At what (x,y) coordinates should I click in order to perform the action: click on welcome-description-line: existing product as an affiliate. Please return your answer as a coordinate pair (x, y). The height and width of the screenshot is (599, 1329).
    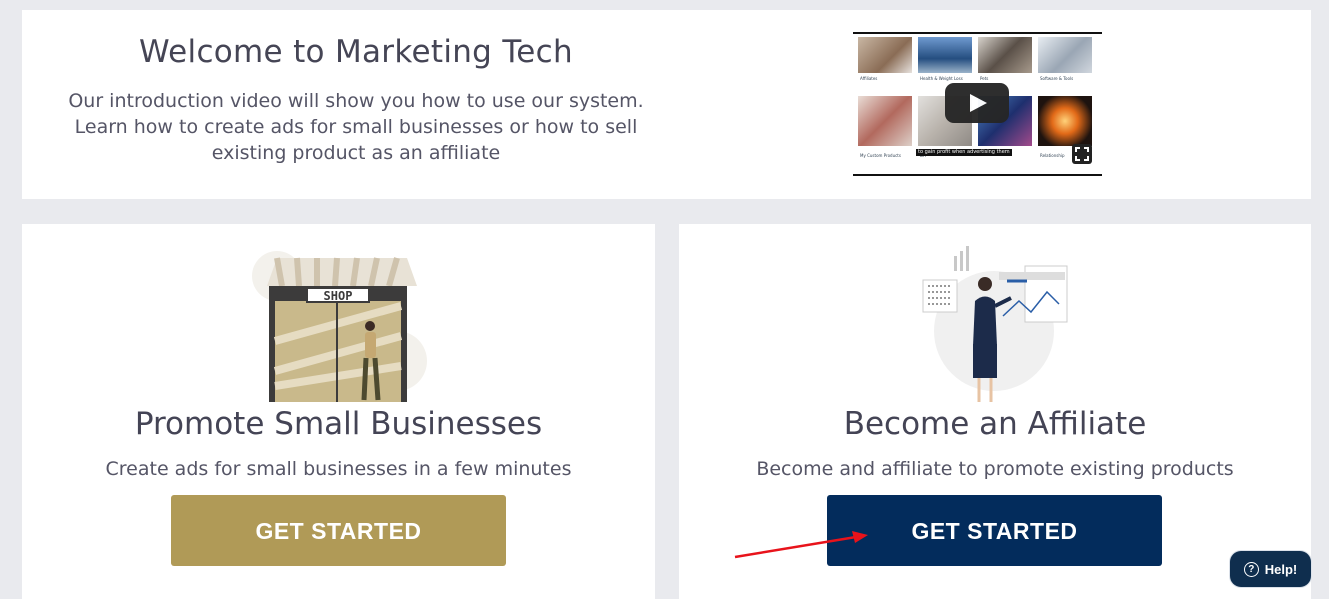
    Looking at the image, I should click on (356, 153).